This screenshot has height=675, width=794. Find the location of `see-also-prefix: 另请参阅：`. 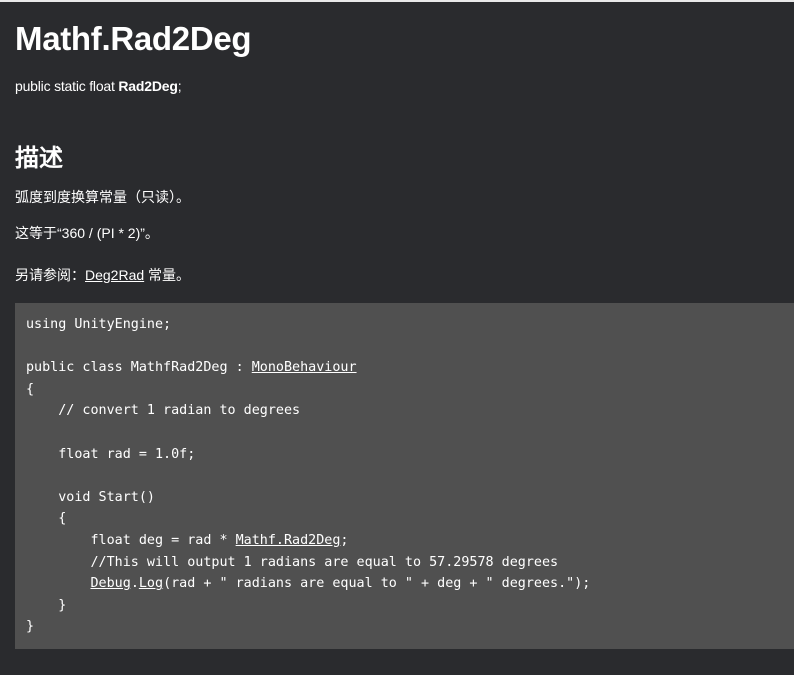

see-also-prefix: 另请参阅： is located at coordinates (50, 275).